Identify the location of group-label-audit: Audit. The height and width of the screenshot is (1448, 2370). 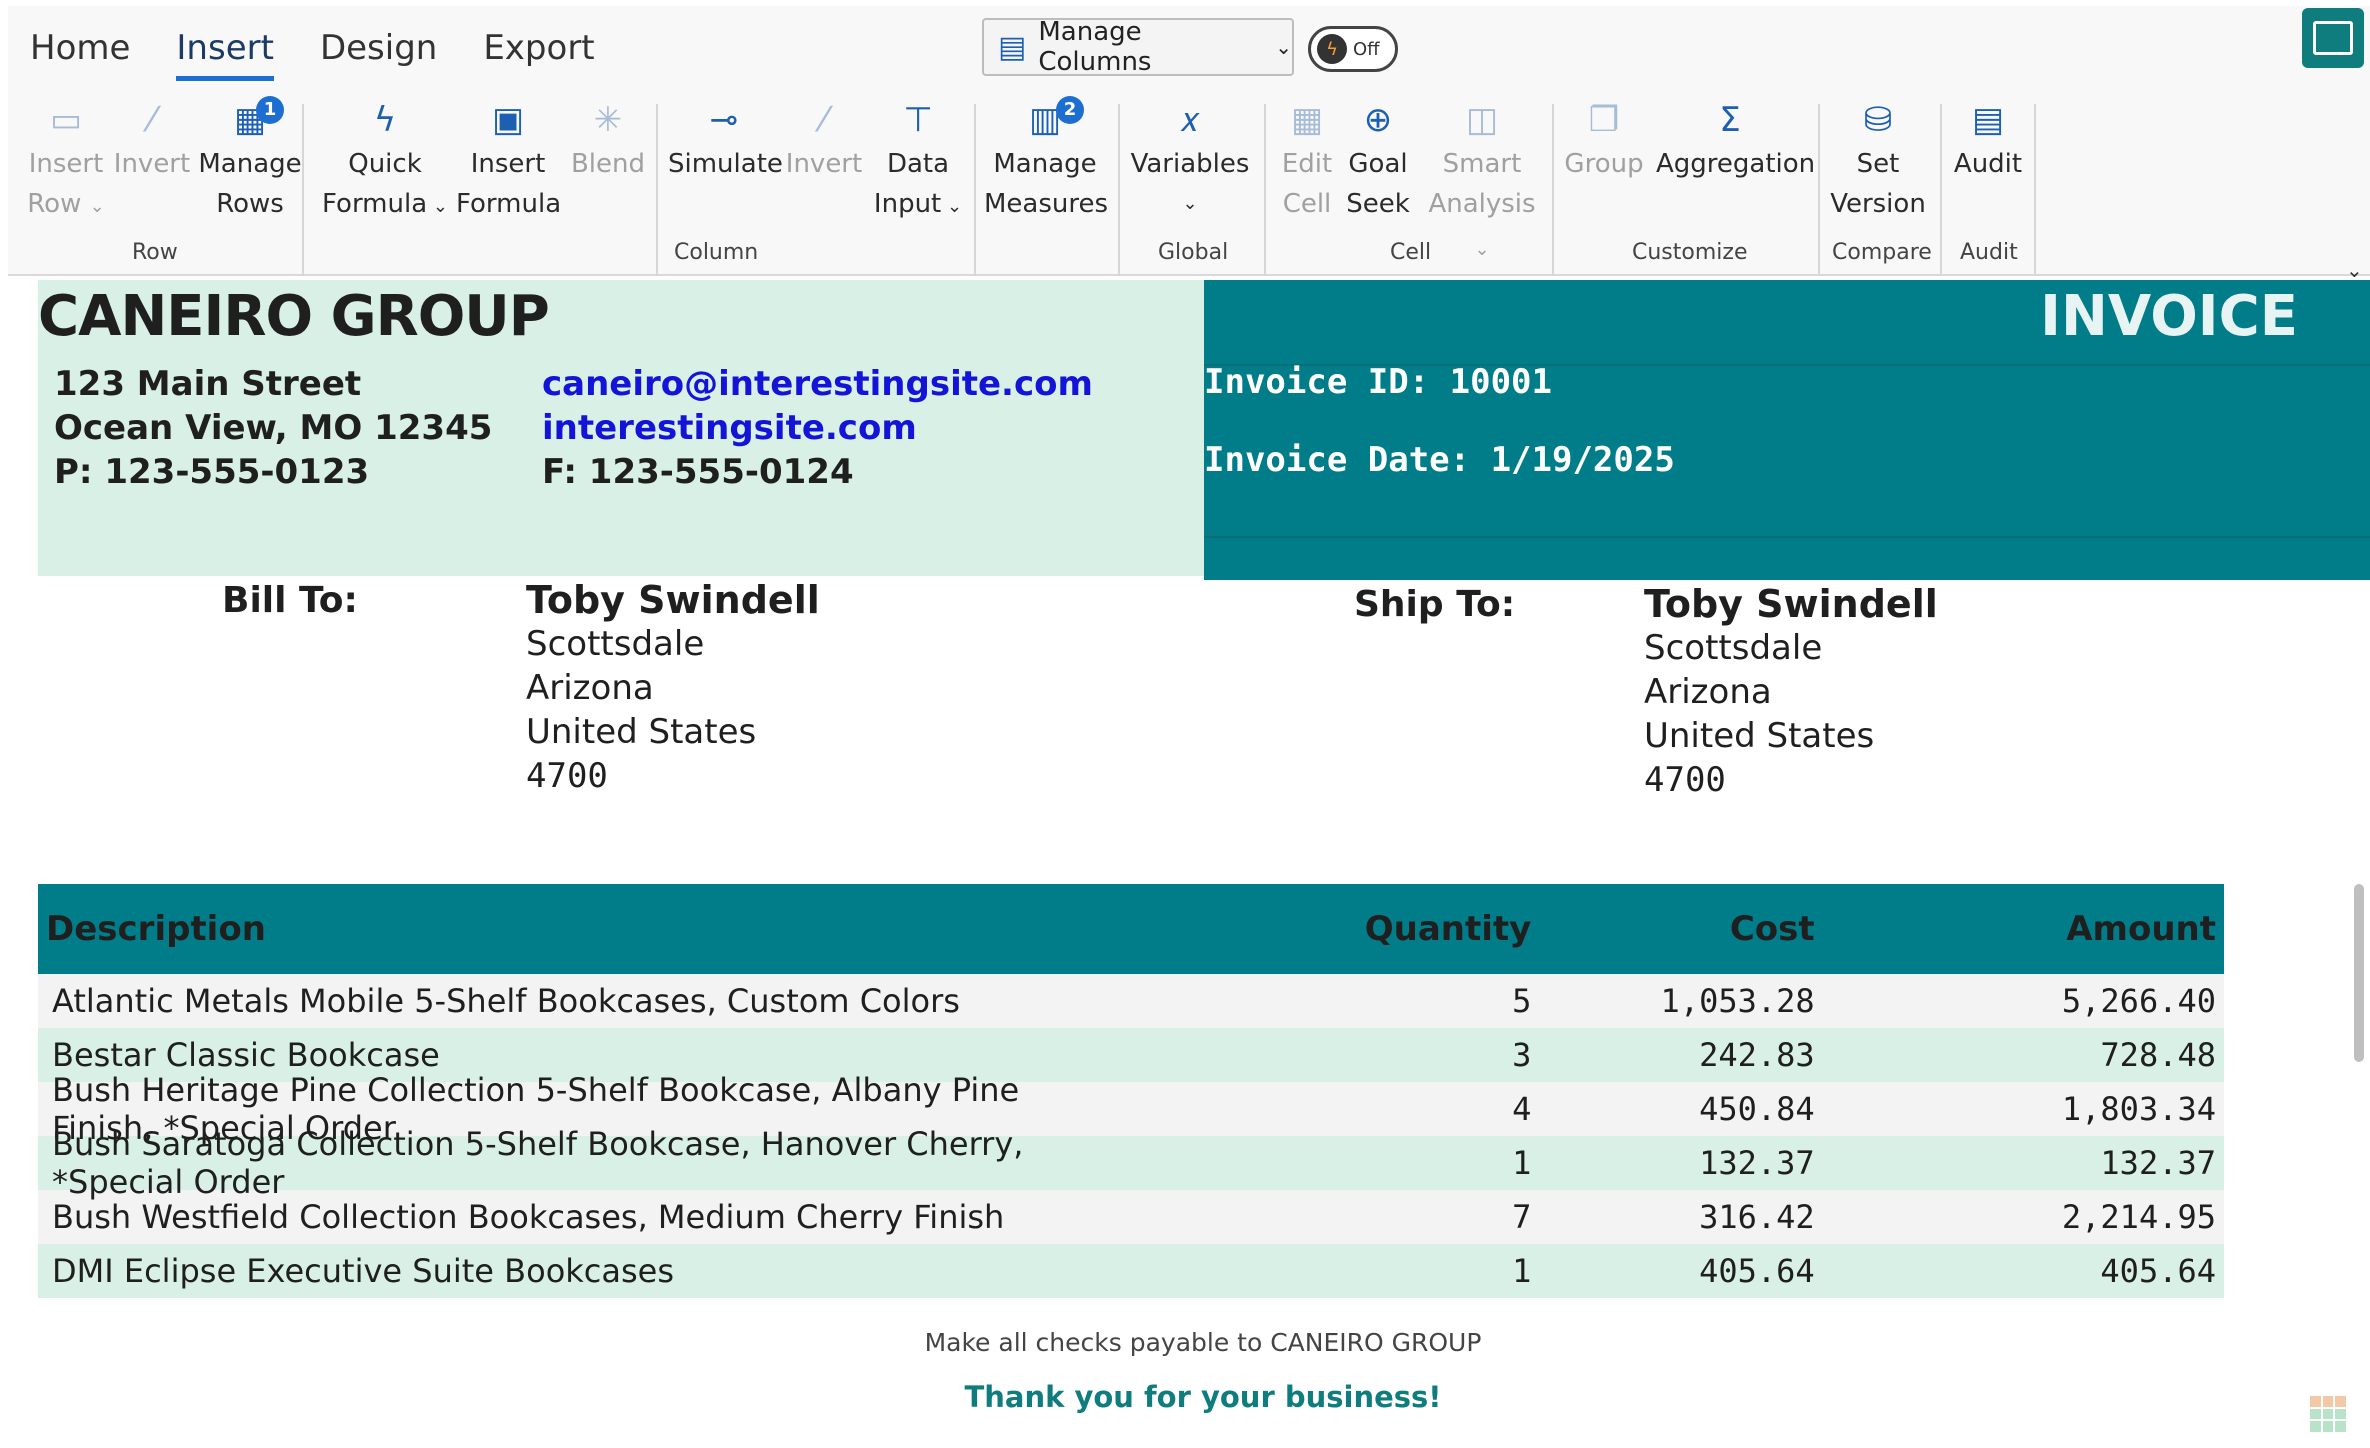
(1989, 252).